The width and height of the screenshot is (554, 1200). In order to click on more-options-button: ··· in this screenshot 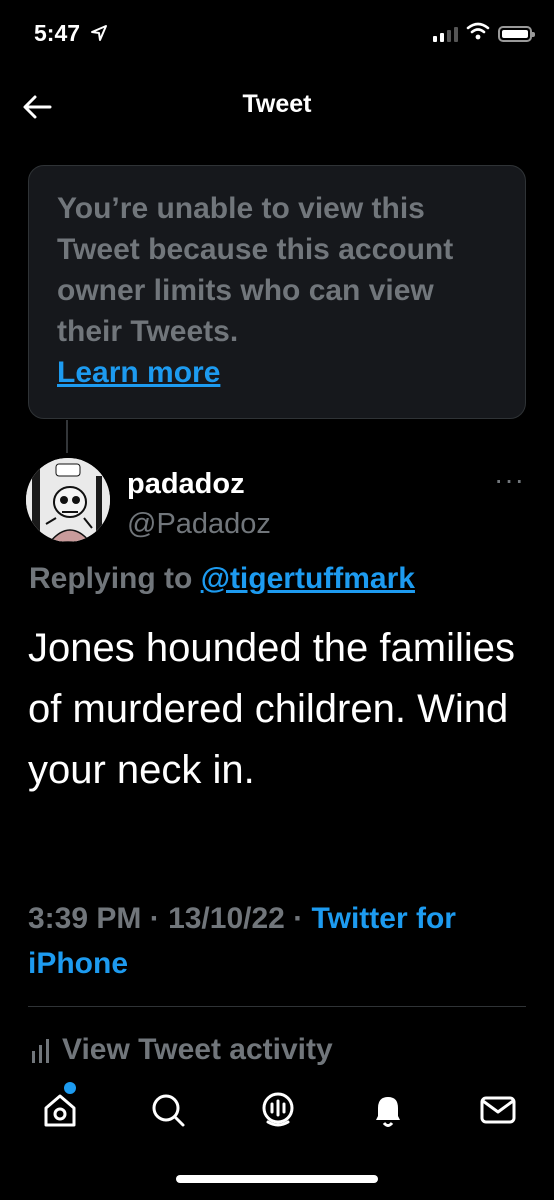, I will do `click(509, 480)`.